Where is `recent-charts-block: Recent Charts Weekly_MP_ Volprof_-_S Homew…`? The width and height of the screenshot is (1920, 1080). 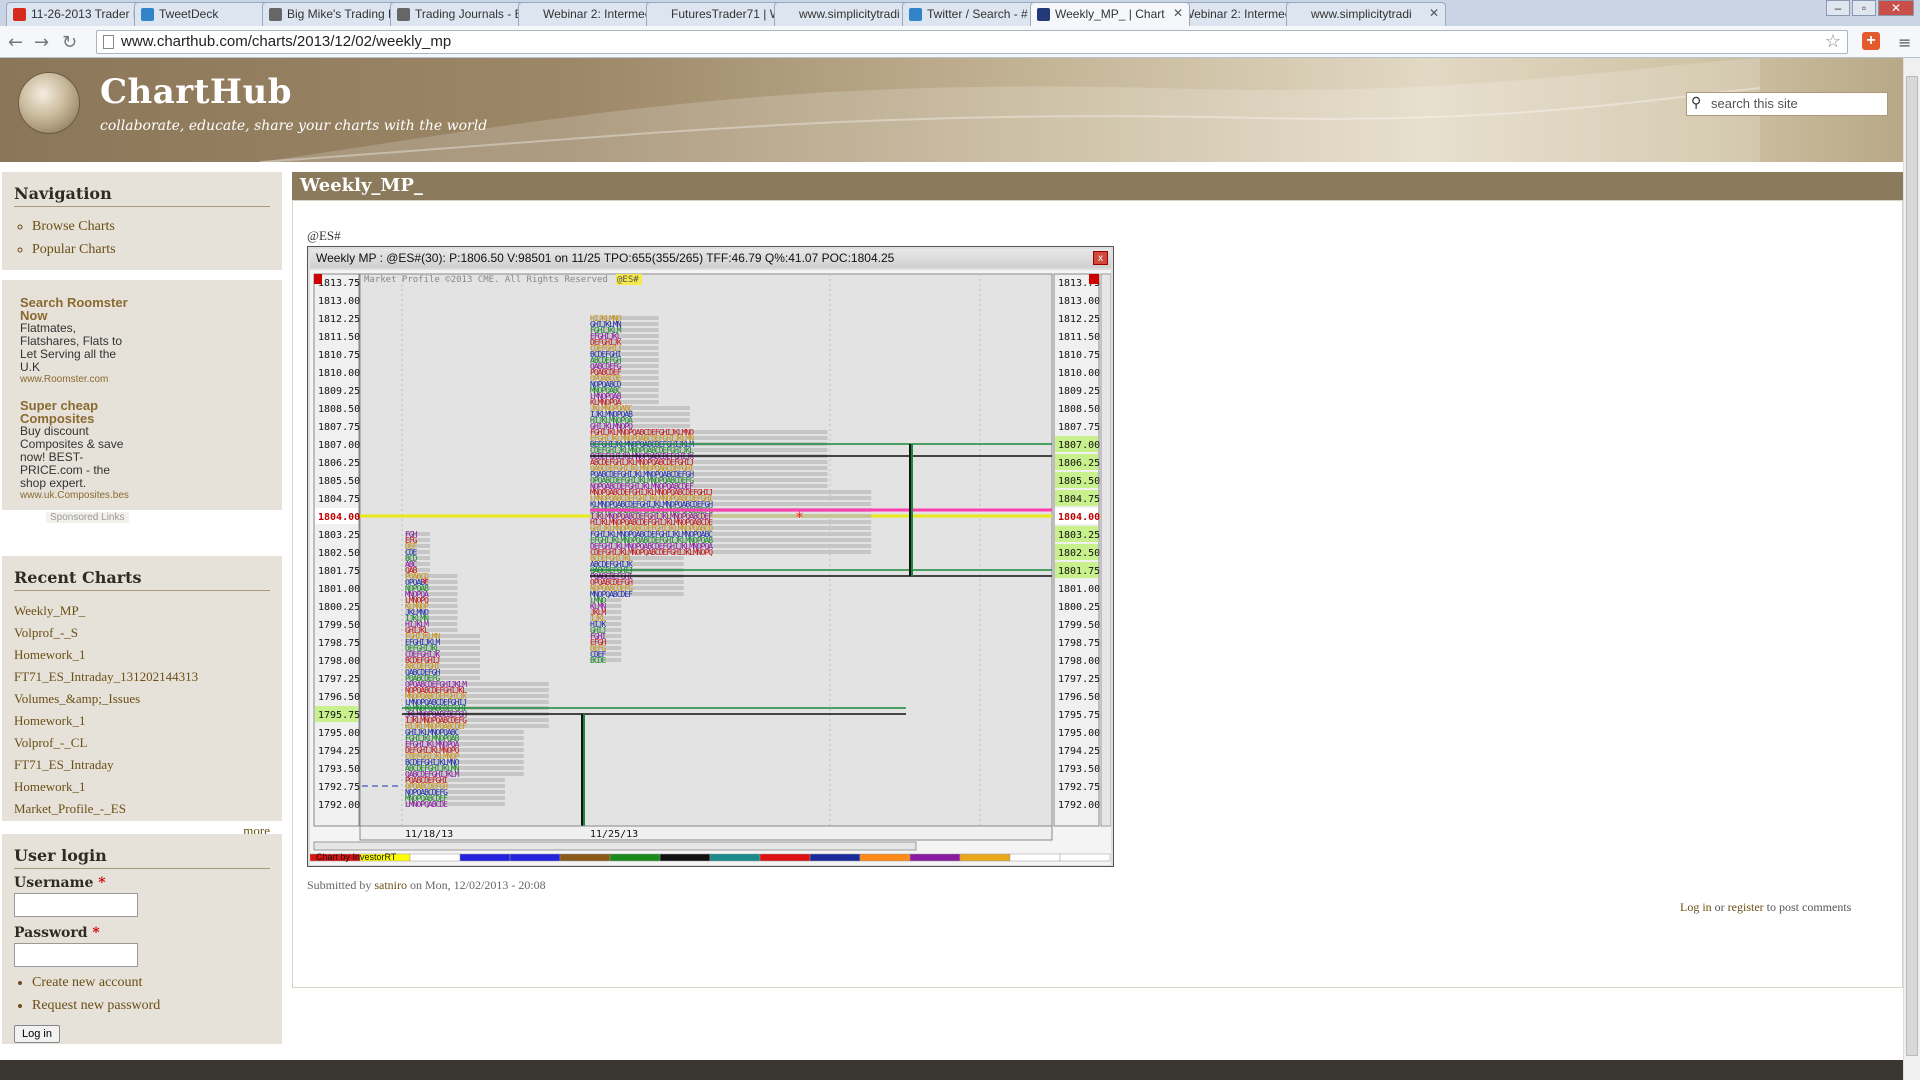
recent-charts-block: Recent Charts Weekly_MP_ Volprof_-_S Homew… is located at coordinates (142, 697).